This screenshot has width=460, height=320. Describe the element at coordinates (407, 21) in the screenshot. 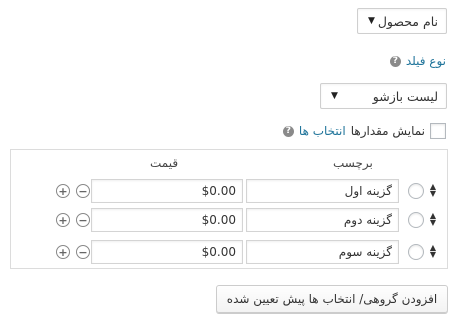

I see `field-select-value: نام محصول` at that location.